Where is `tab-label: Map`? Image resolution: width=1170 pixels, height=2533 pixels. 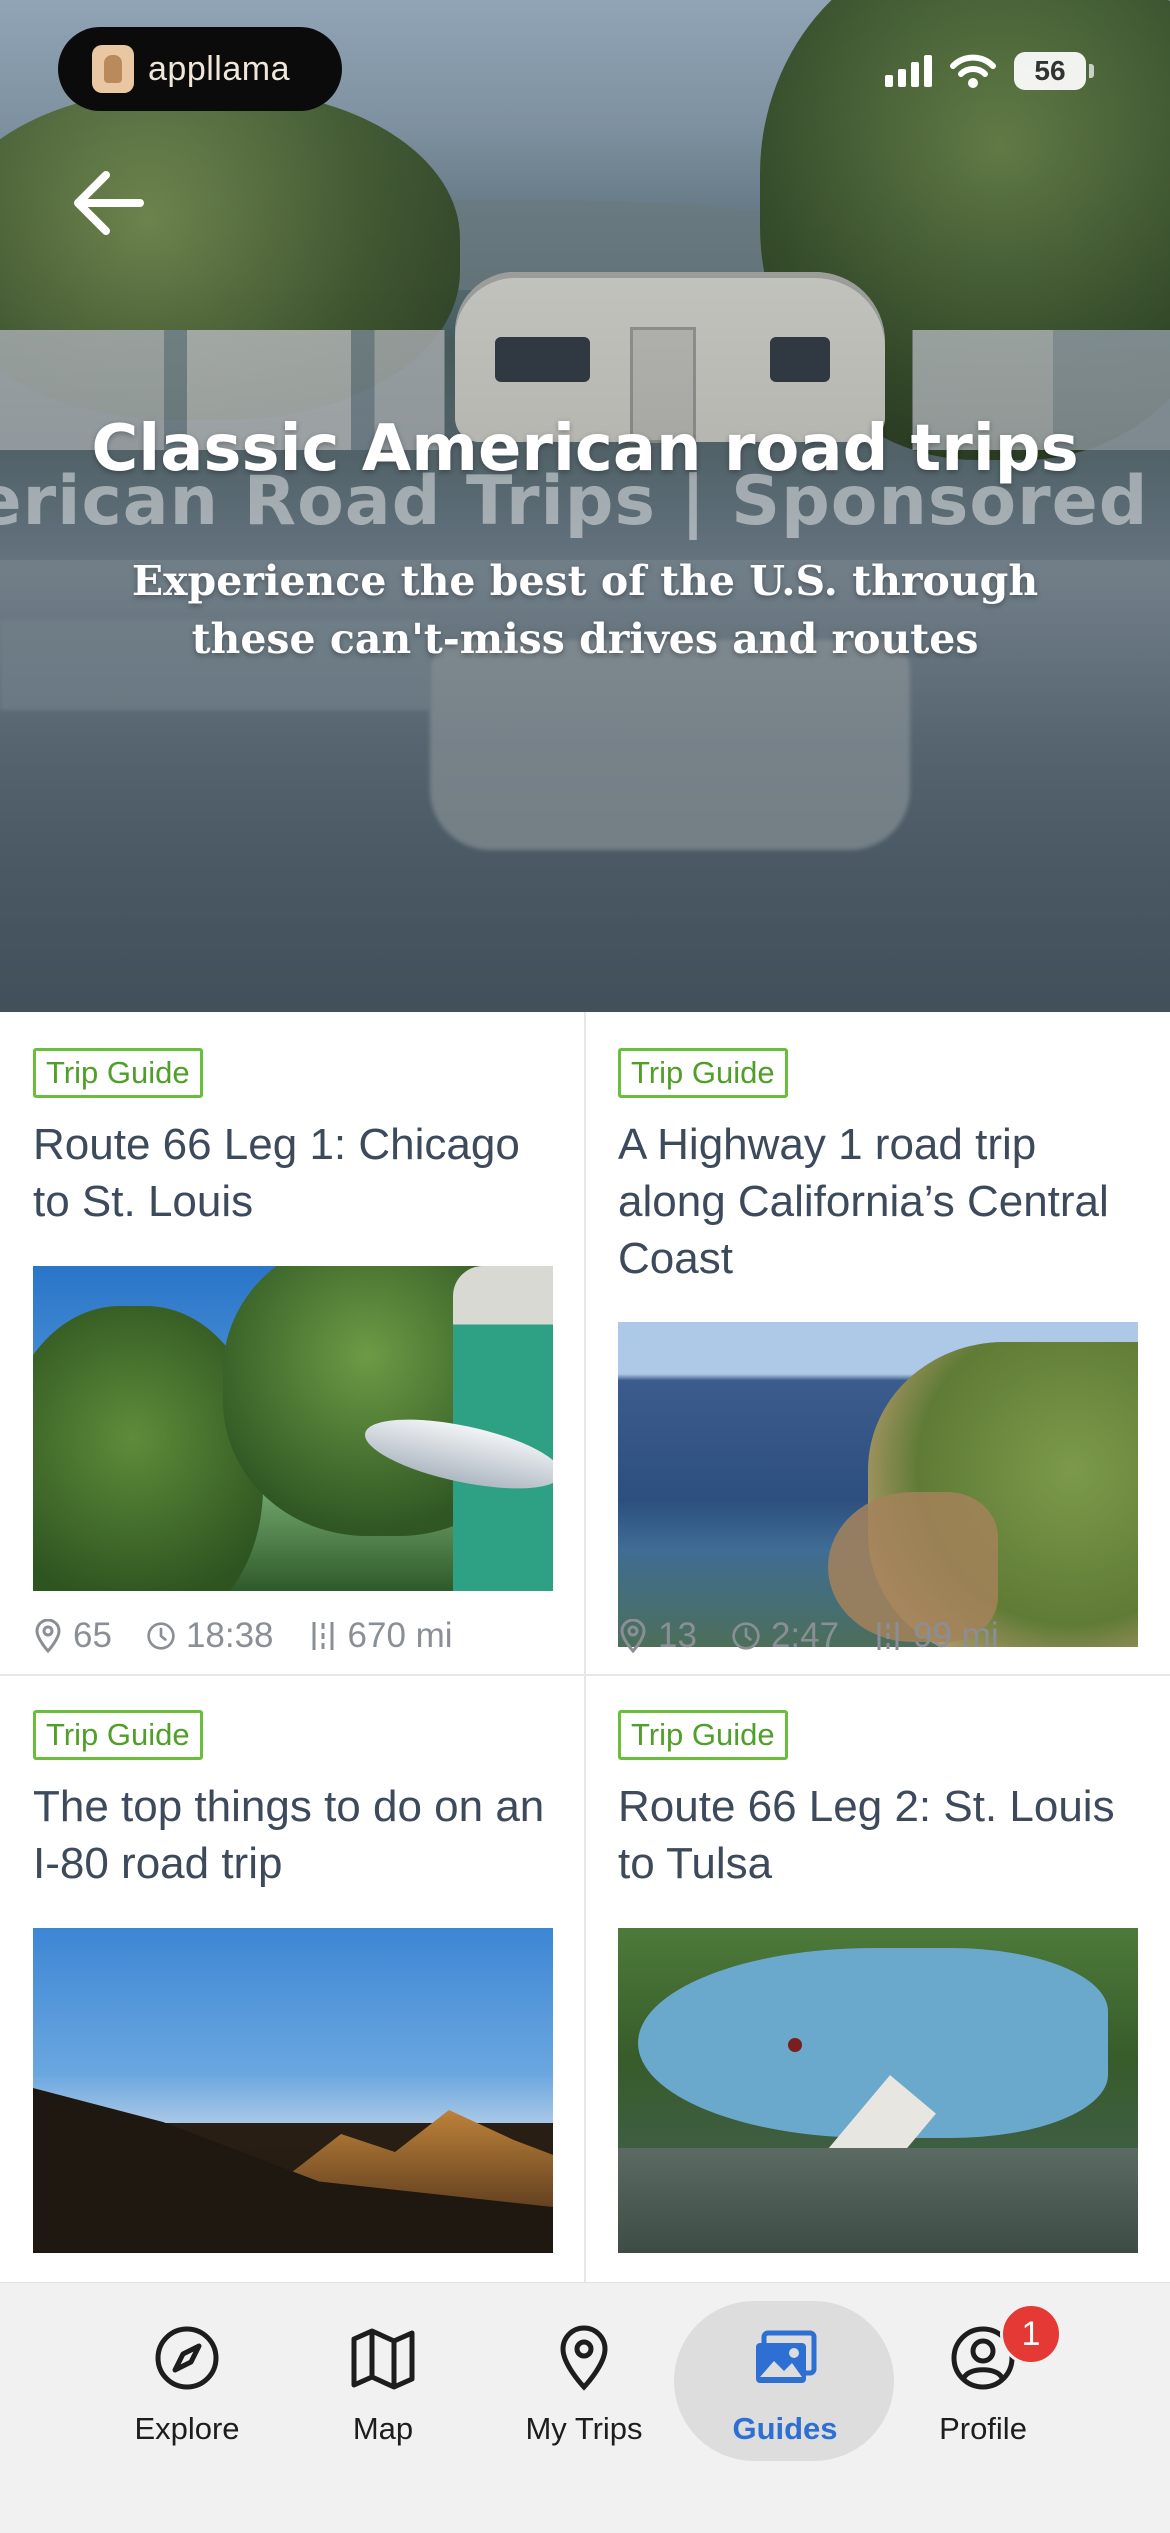
tab-label: Map is located at coordinates (383, 2428).